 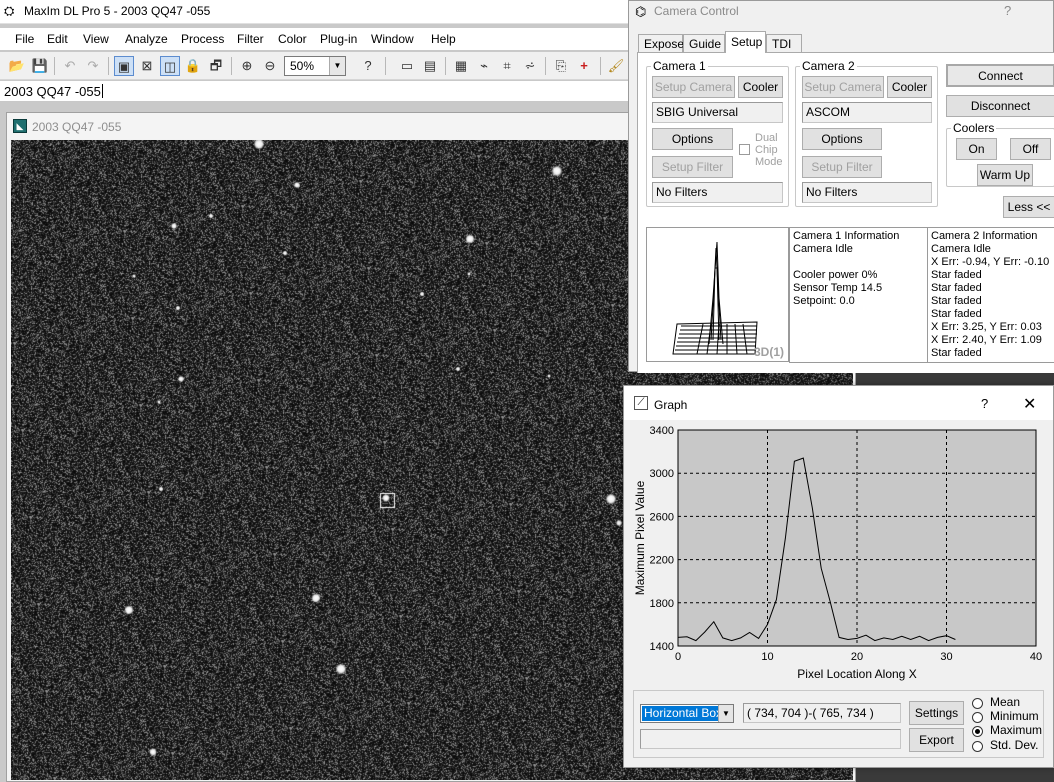 What do you see at coordinates (561, 66) in the screenshot?
I see `copy-icon: ⎘` at bounding box center [561, 66].